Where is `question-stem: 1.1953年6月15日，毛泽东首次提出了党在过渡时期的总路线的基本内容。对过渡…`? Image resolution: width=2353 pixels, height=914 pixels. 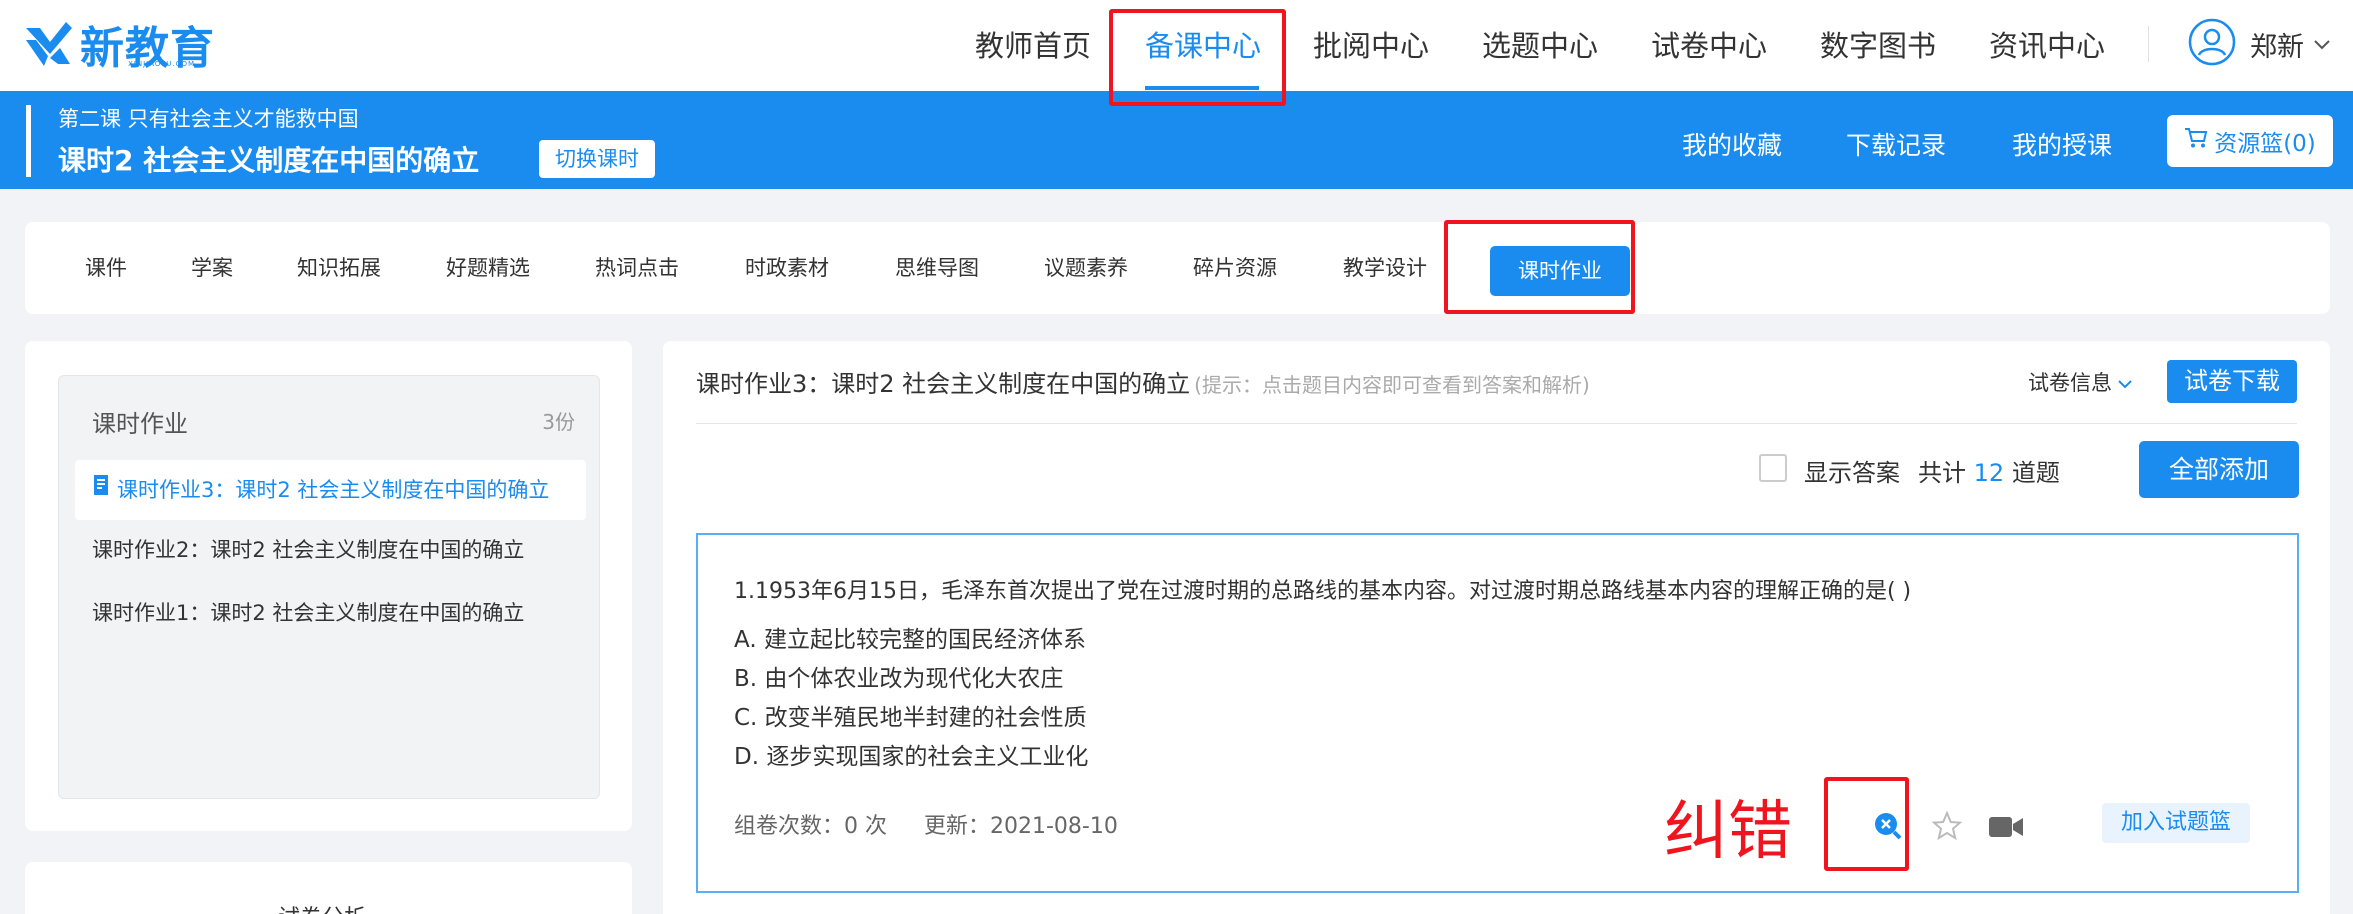 question-stem: 1.1953年6月15日，毛泽东首次提出了党在过渡时期的总路线的基本内容。对过渡… is located at coordinates (1323, 591).